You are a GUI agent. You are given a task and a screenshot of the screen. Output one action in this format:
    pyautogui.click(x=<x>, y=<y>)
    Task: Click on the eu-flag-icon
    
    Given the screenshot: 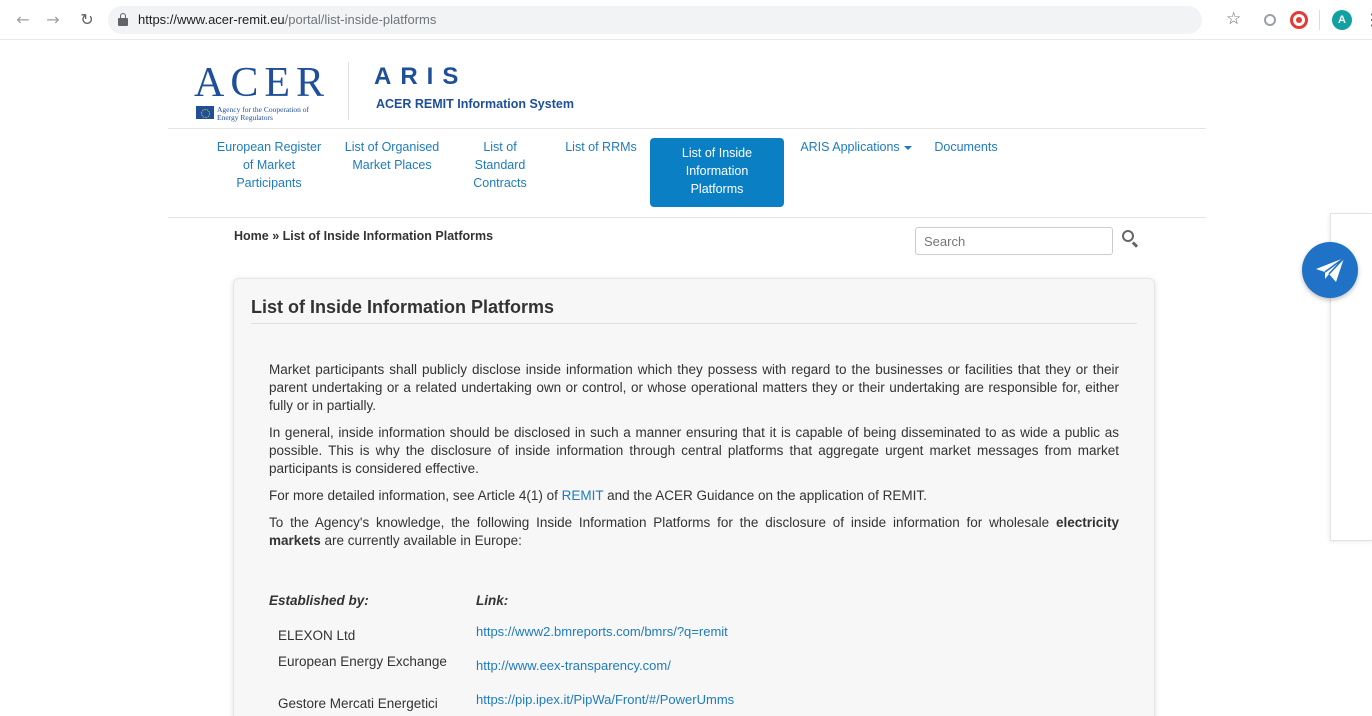 What is the action you would take?
    pyautogui.click(x=205, y=112)
    